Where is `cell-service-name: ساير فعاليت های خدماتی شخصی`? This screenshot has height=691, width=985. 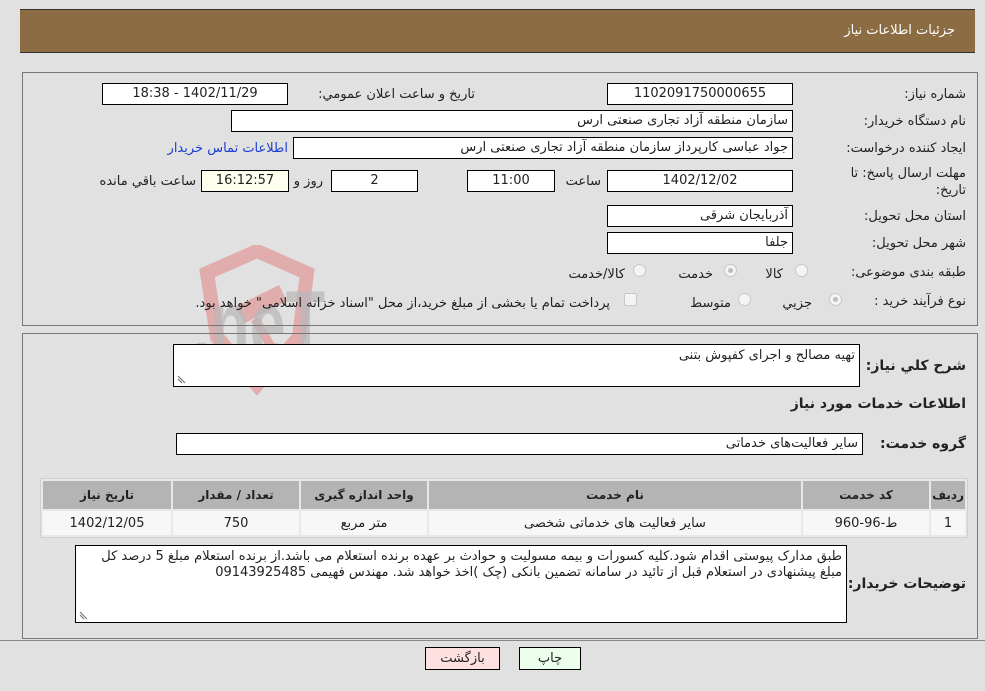
cell-service-name: ساير فعاليت های خدماتی شخصی is located at coordinates (615, 523).